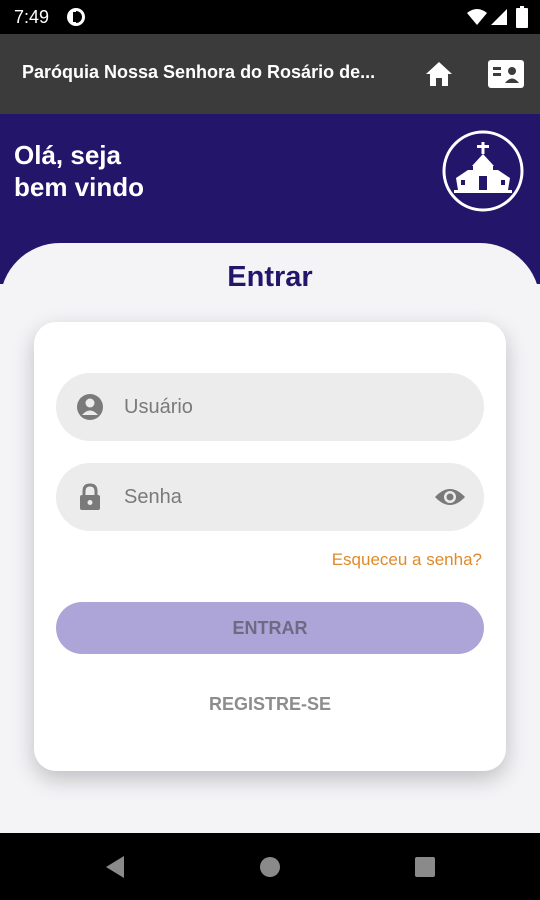  I want to click on password-field: Senha, so click(270, 497).